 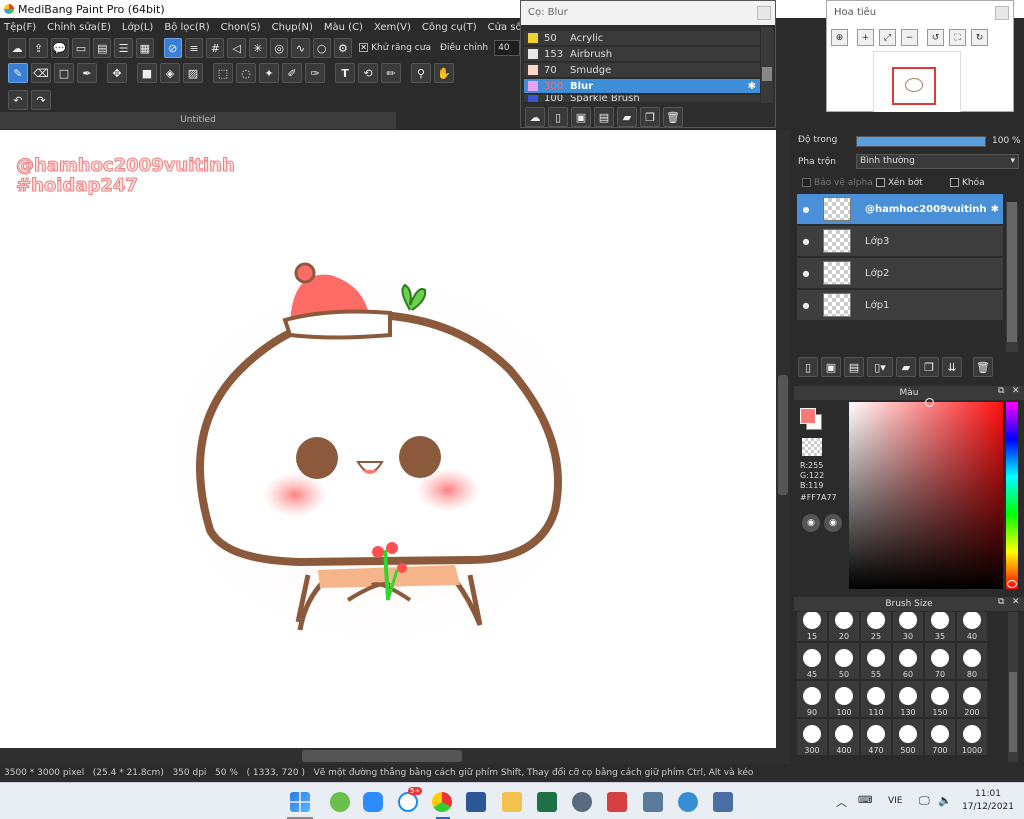 What do you see at coordinates (476, 802) in the screenshot?
I see `word-icon` at bounding box center [476, 802].